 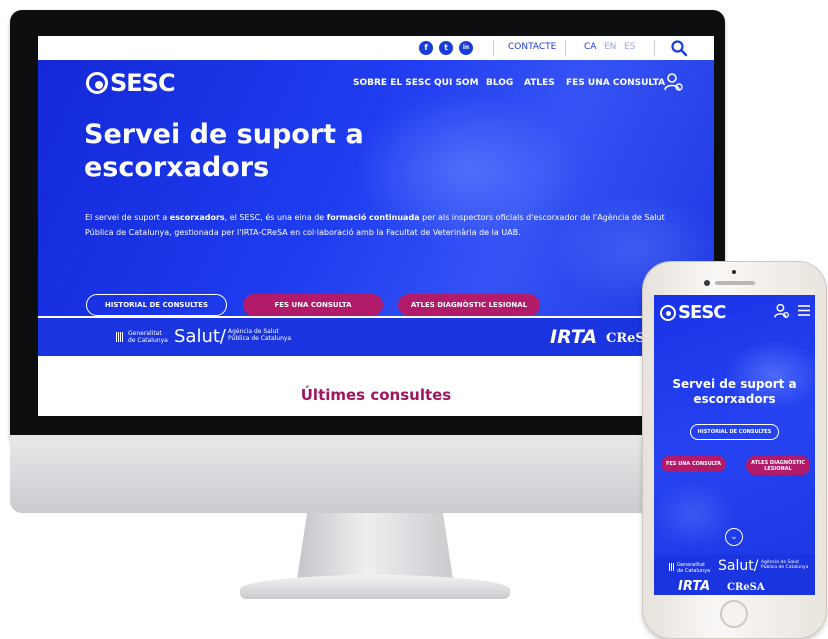 What do you see at coordinates (746, 587) in the screenshot?
I see `cresa-logo: CReSA` at bounding box center [746, 587].